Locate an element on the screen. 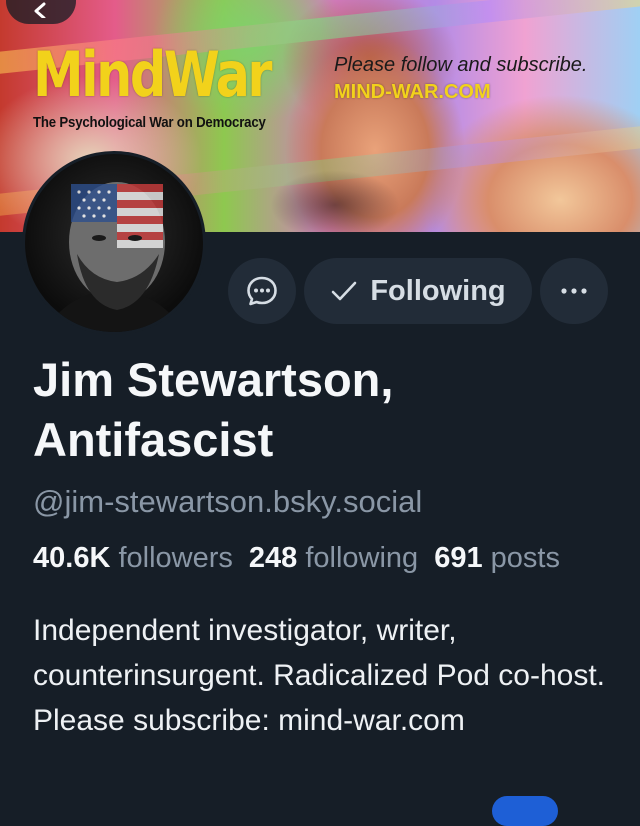 The image size is (640, 826). profile-handle: @jim-stewartson.bsky.social is located at coordinates (228, 501).